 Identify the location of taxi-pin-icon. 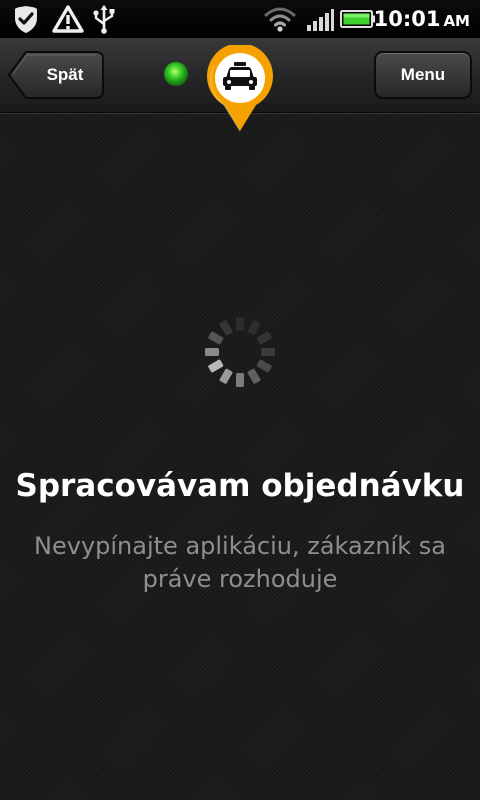
(240, 88).